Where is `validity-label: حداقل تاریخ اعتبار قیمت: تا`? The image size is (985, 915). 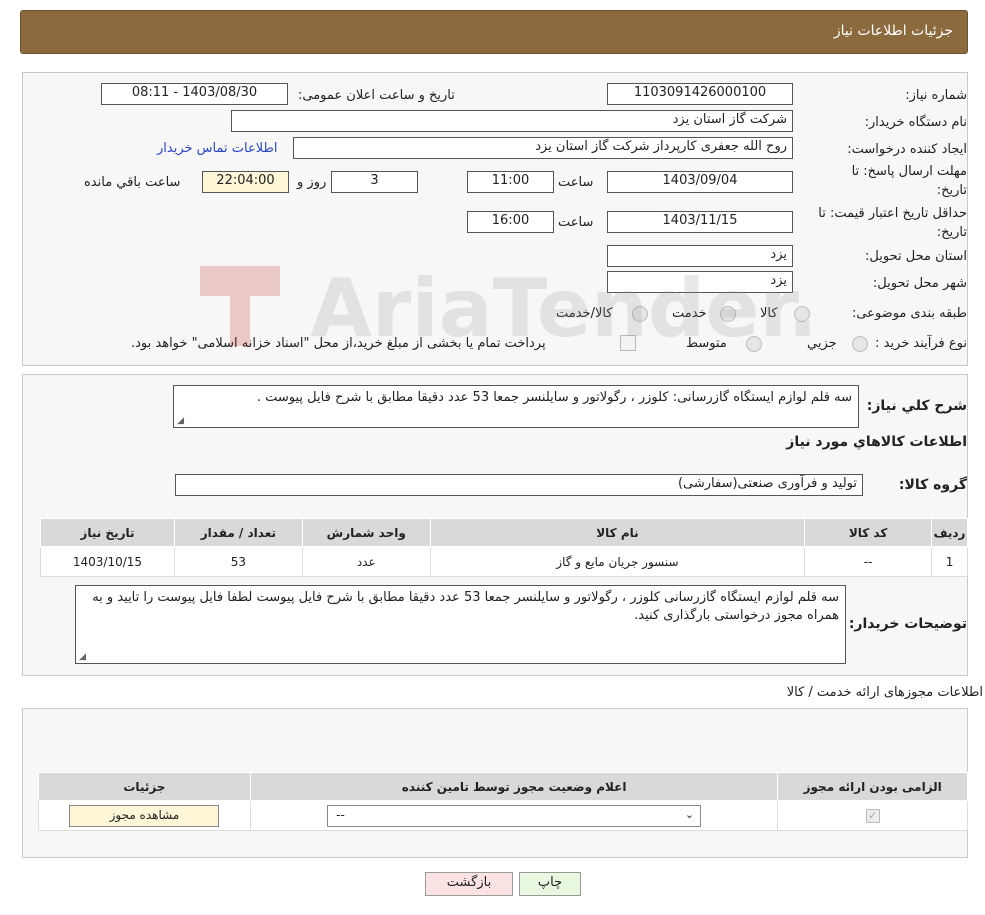
validity-label: حداقل تاریخ اعتبار قیمت: تا is located at coordinates (892, 213).